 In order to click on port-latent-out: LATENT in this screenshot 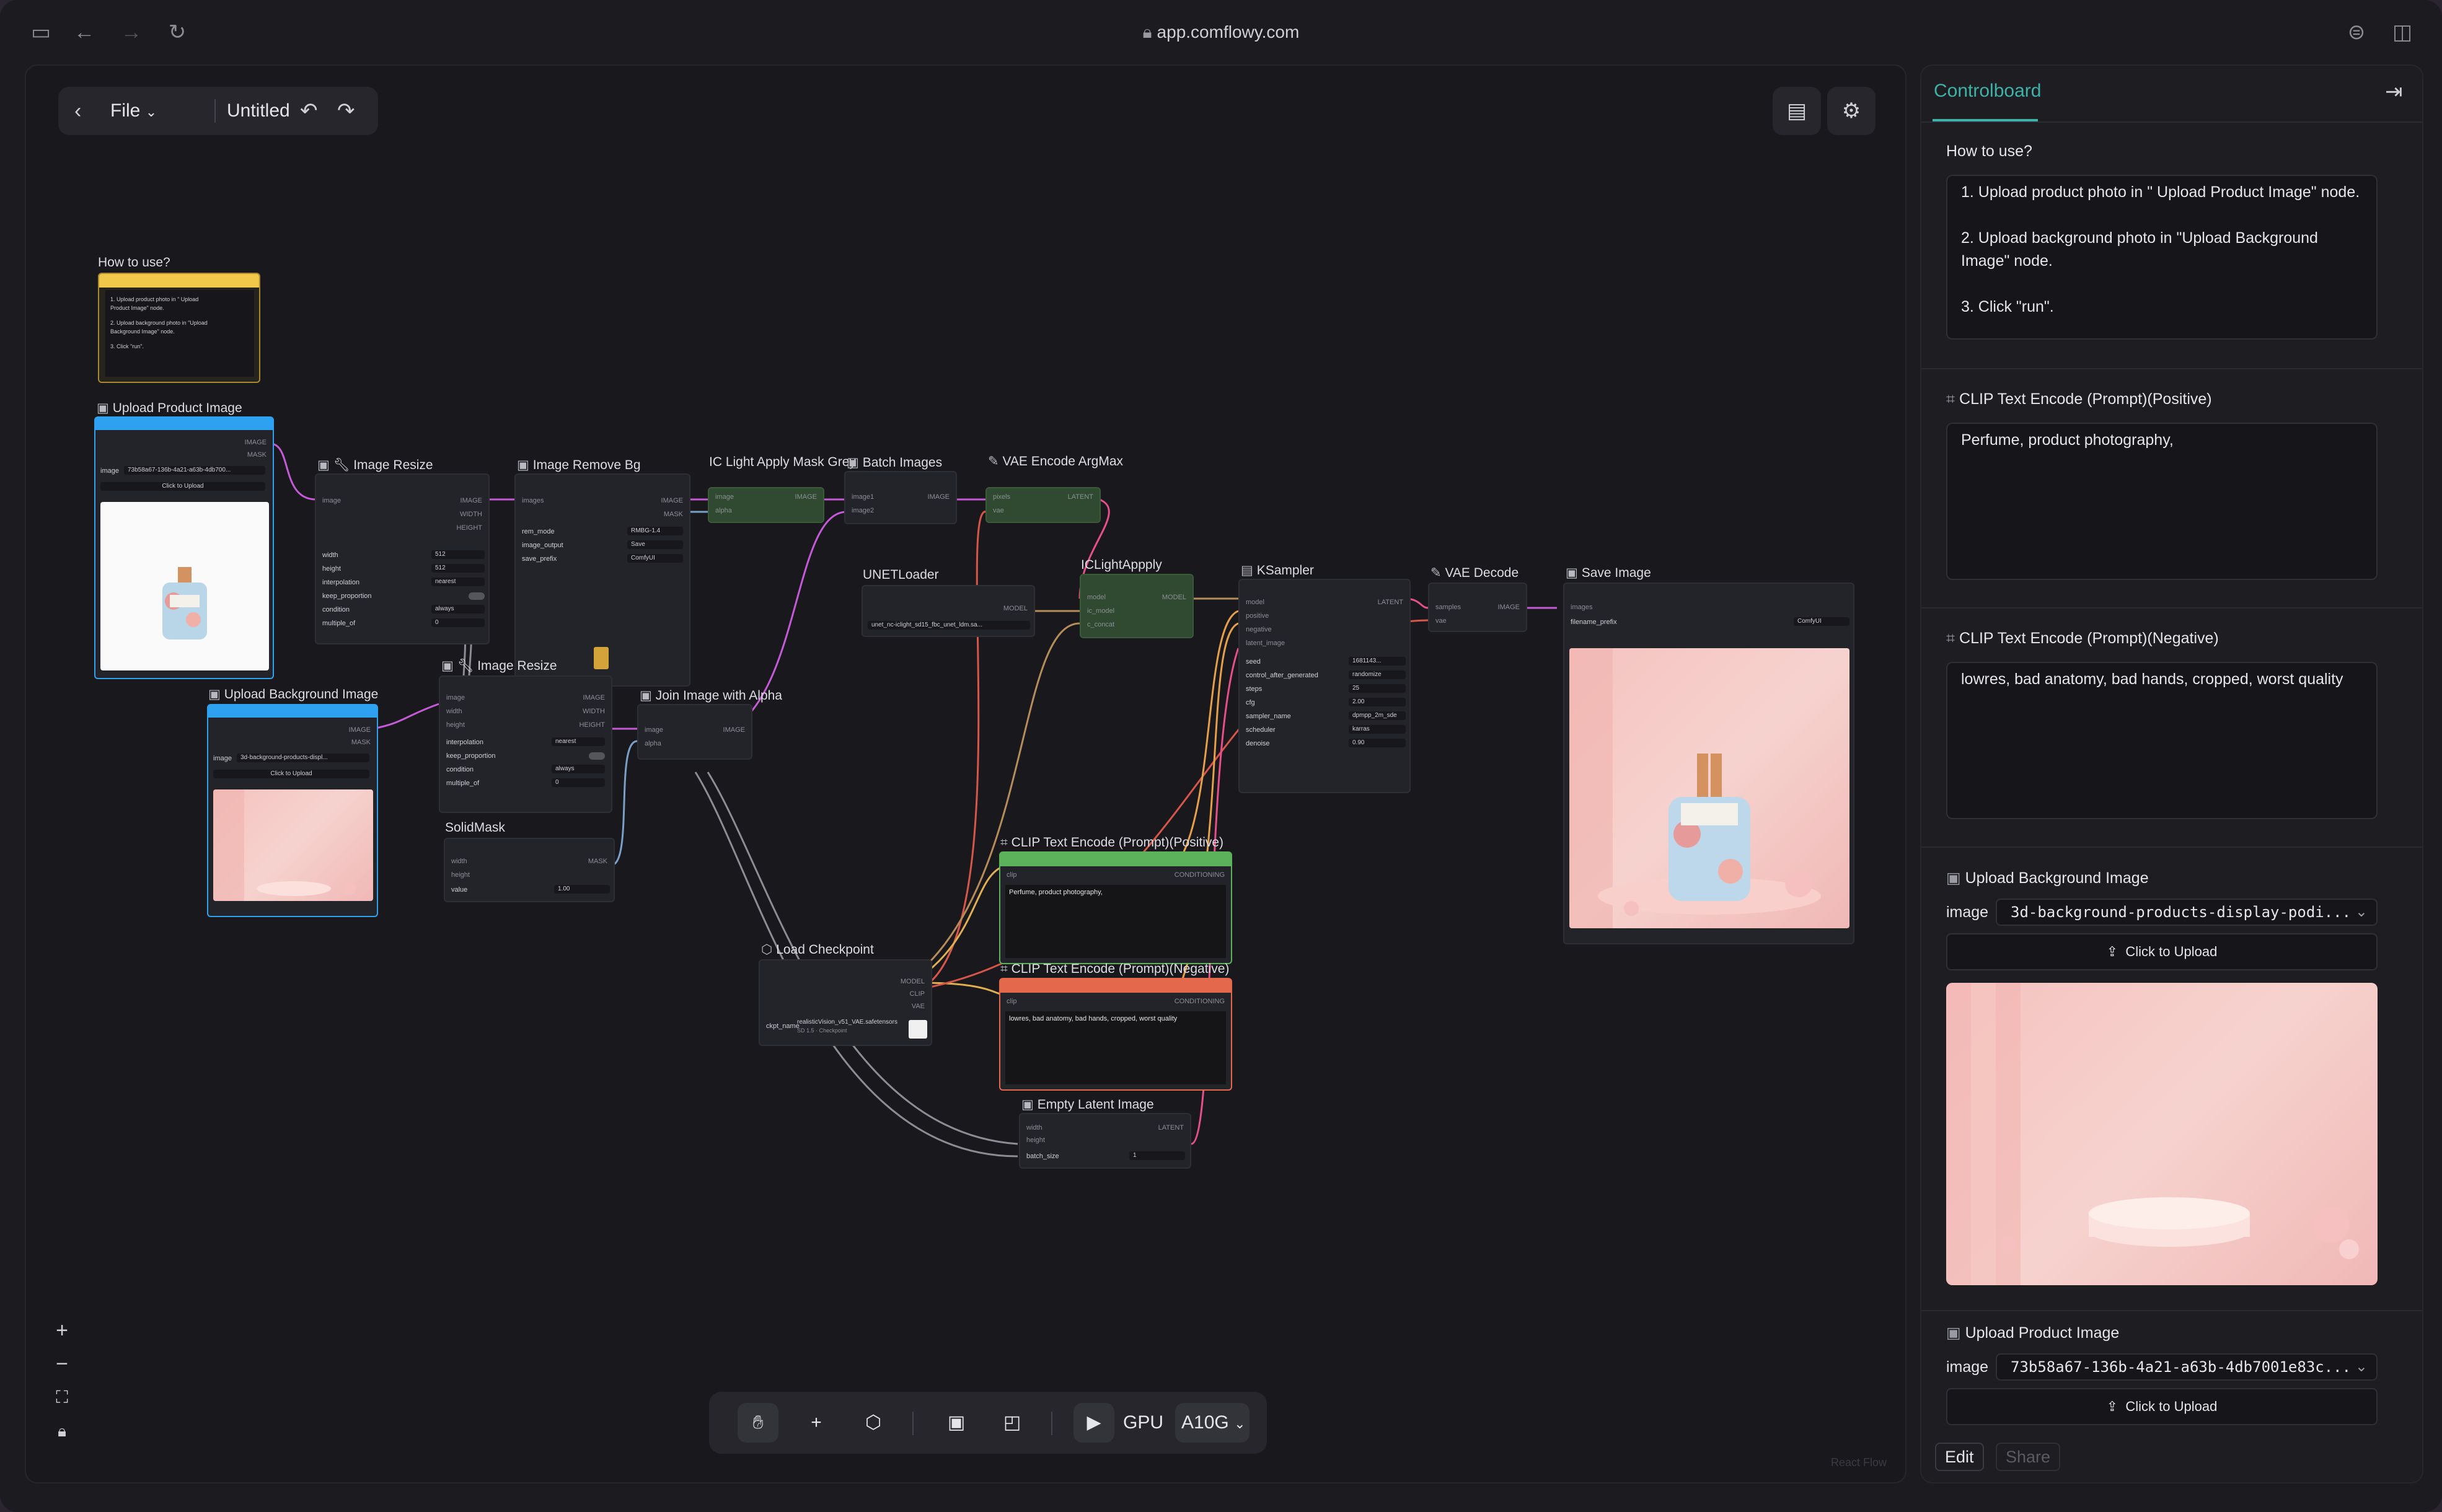, I will do `click(1171, 1128)`.